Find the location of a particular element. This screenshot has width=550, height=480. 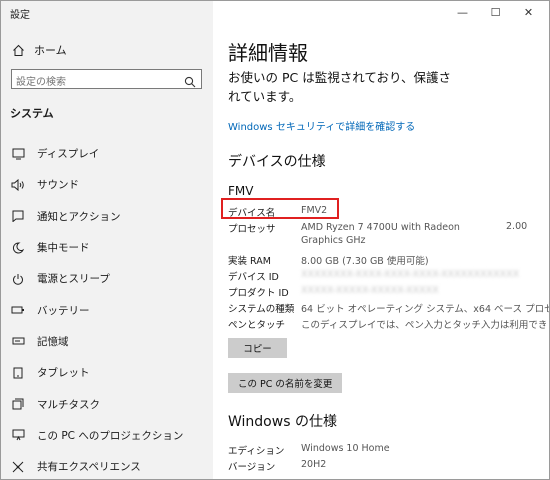

home-label: ホーム is located at coordinates (50, 50).